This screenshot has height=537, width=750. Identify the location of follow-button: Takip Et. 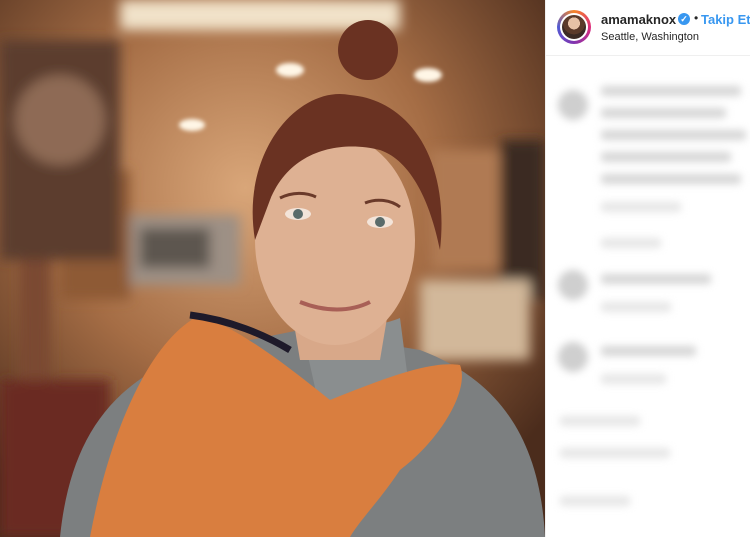
(725, 19).